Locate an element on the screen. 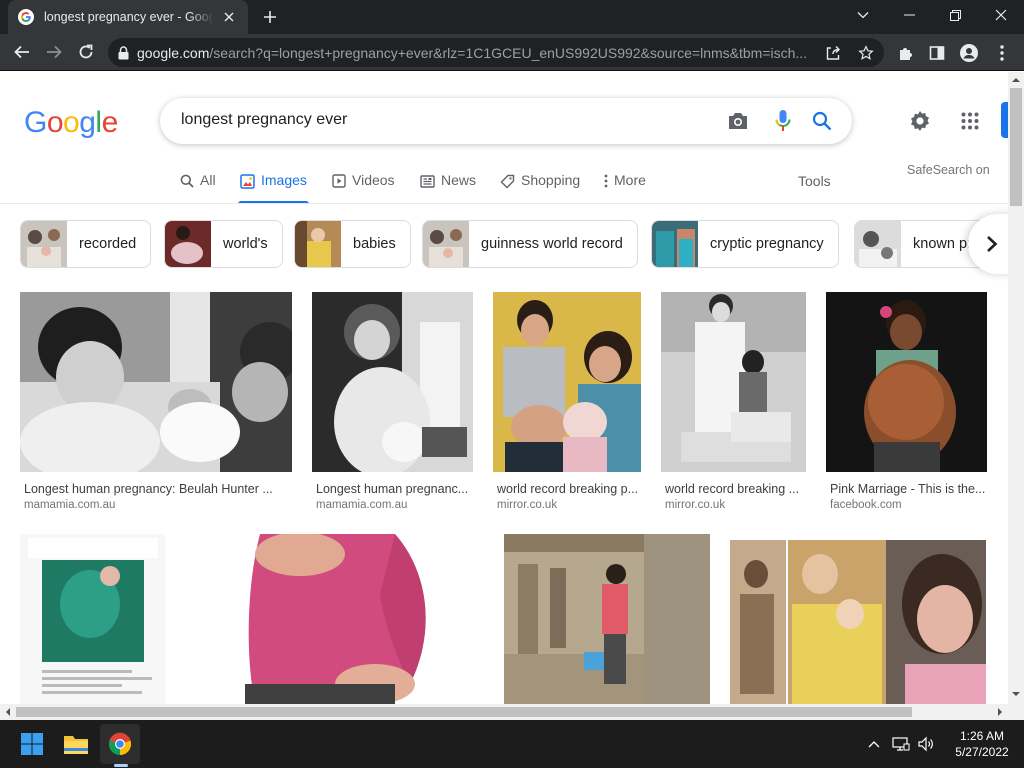 The width and height of the screenshot is (1024, 768). horizontal-scroll-thumb is located at coordinates (464, 712).